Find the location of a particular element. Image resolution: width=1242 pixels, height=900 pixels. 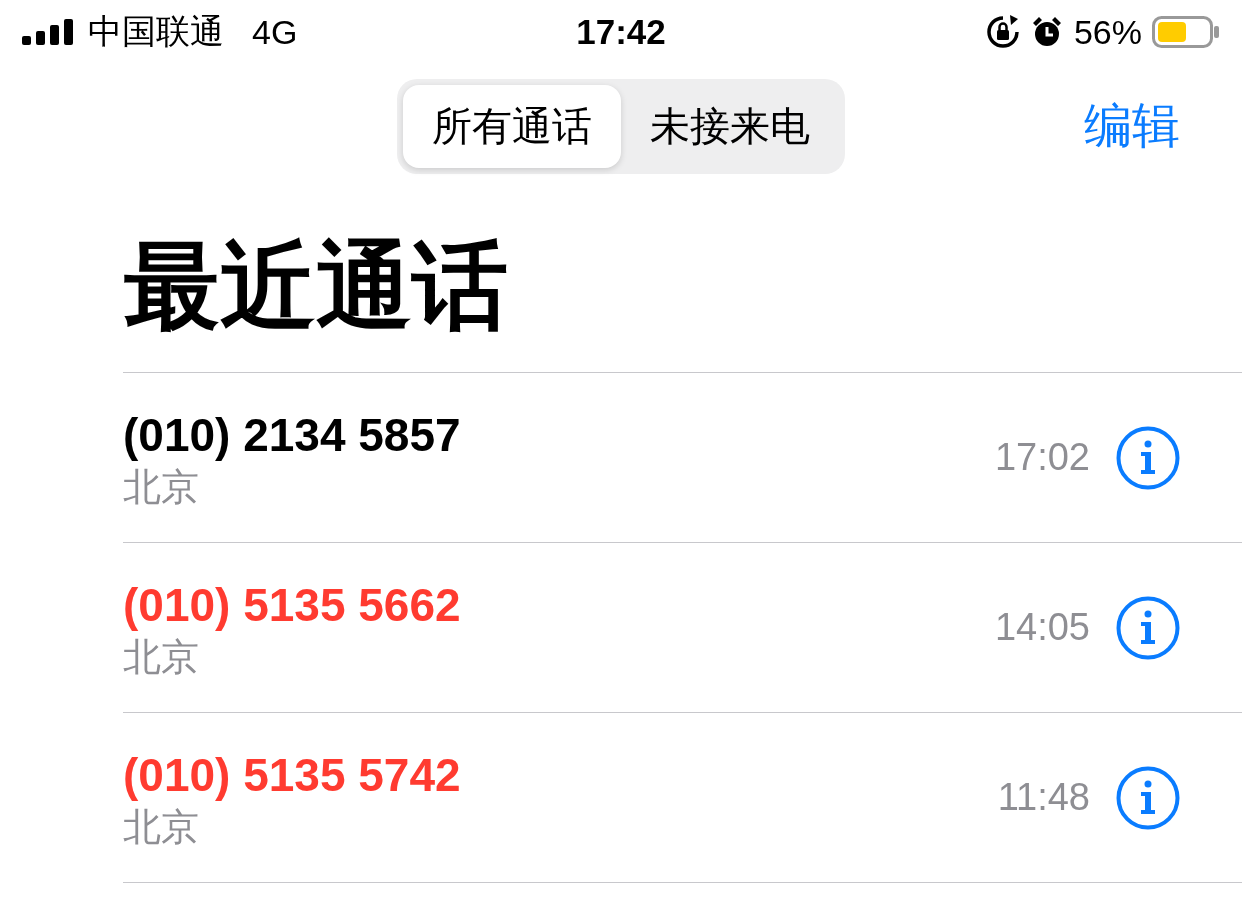

phone-number: (010) 5135 5662 is located at coordinates (292, 605).